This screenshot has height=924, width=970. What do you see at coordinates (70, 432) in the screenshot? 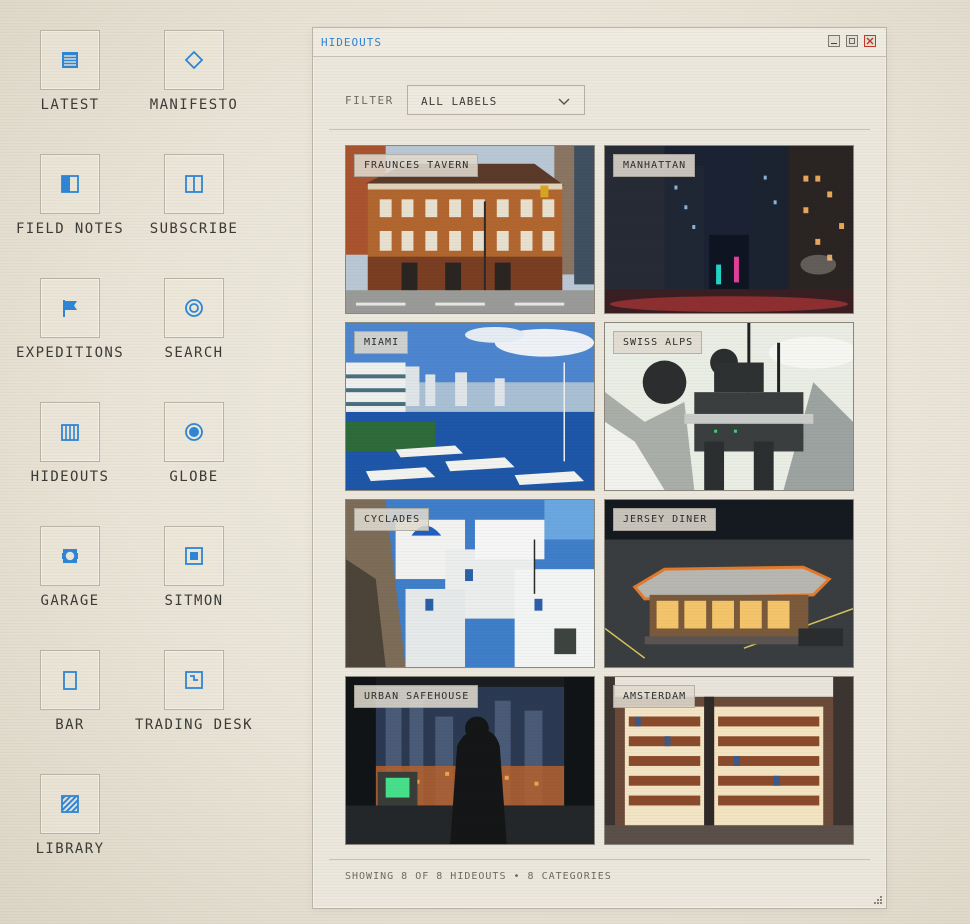
I see `building-icon` at bounding box center [70, 432].